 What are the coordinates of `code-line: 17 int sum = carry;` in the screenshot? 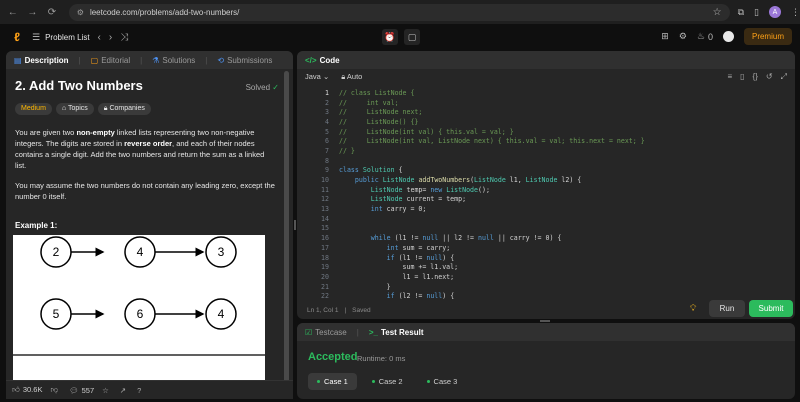 It's located at (546, 248).